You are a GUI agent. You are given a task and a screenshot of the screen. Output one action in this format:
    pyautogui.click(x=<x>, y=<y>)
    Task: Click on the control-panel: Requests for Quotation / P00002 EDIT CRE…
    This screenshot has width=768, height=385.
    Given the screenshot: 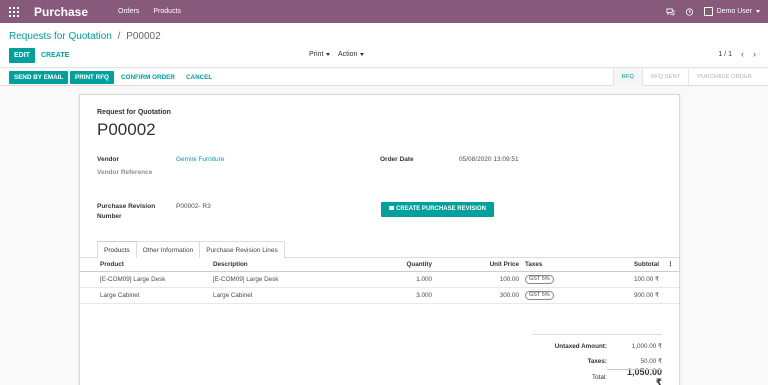 What is the action you would take?
    pyautogui.click(x=384, y=45)
    